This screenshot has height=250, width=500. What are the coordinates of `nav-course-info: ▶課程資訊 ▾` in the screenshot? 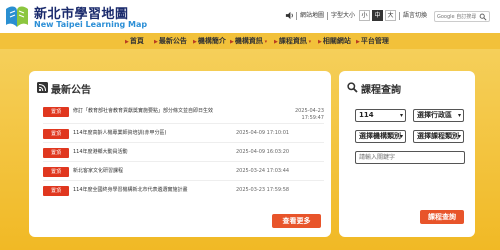 It's located at (293, 41).